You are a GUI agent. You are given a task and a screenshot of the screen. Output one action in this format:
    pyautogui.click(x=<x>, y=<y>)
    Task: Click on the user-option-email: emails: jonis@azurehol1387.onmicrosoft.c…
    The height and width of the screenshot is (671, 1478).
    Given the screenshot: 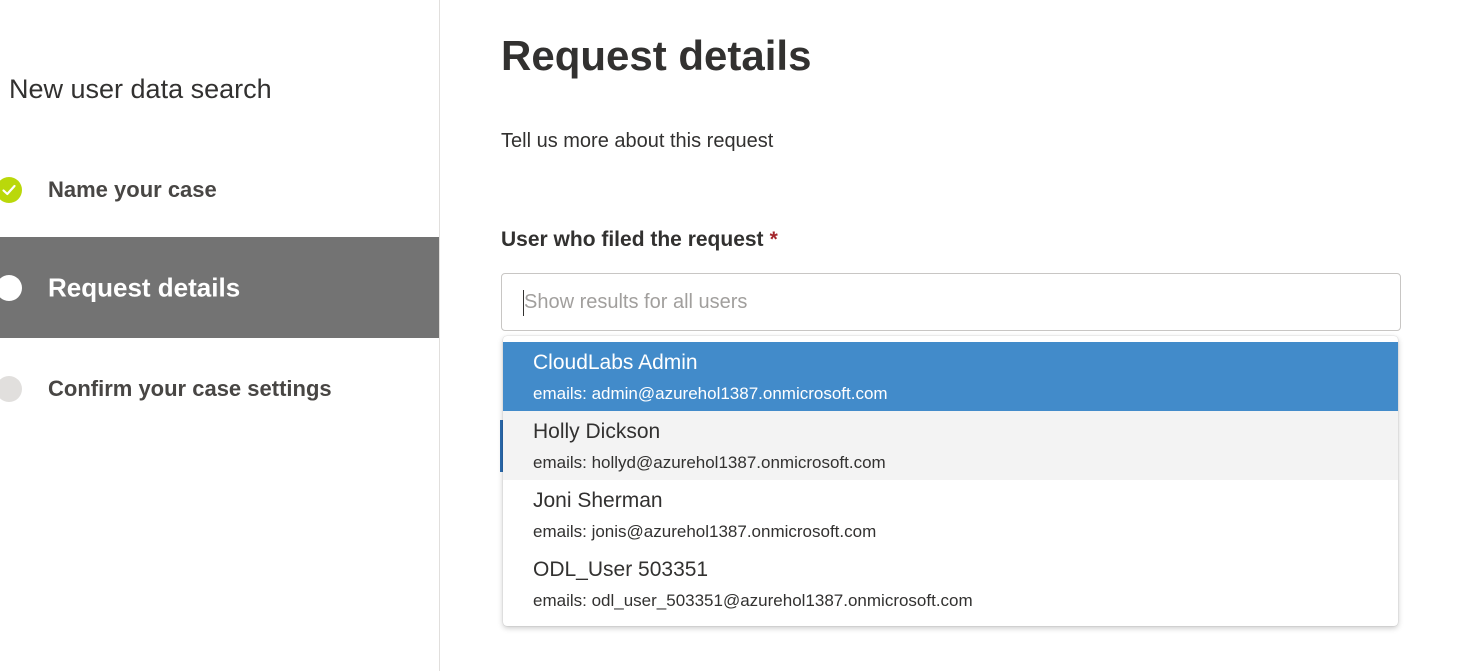 What is the action you would take?
    pyautogui.click(x=705, y=531)
    